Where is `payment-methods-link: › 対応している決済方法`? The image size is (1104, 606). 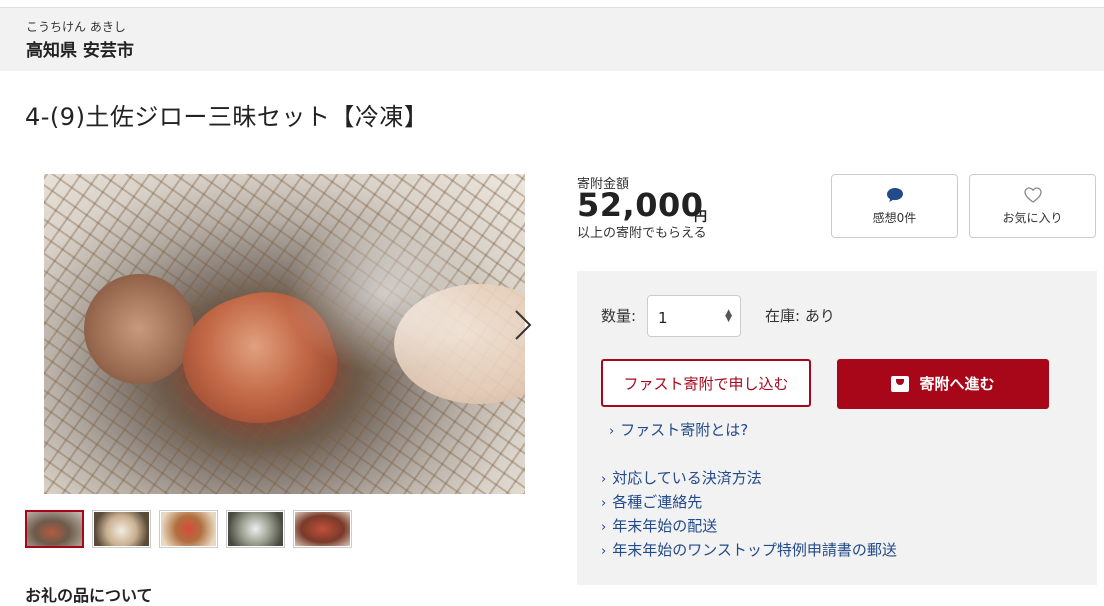 payment-methods-link: › 対応している決済方法 is located at coordinates (681, 477).